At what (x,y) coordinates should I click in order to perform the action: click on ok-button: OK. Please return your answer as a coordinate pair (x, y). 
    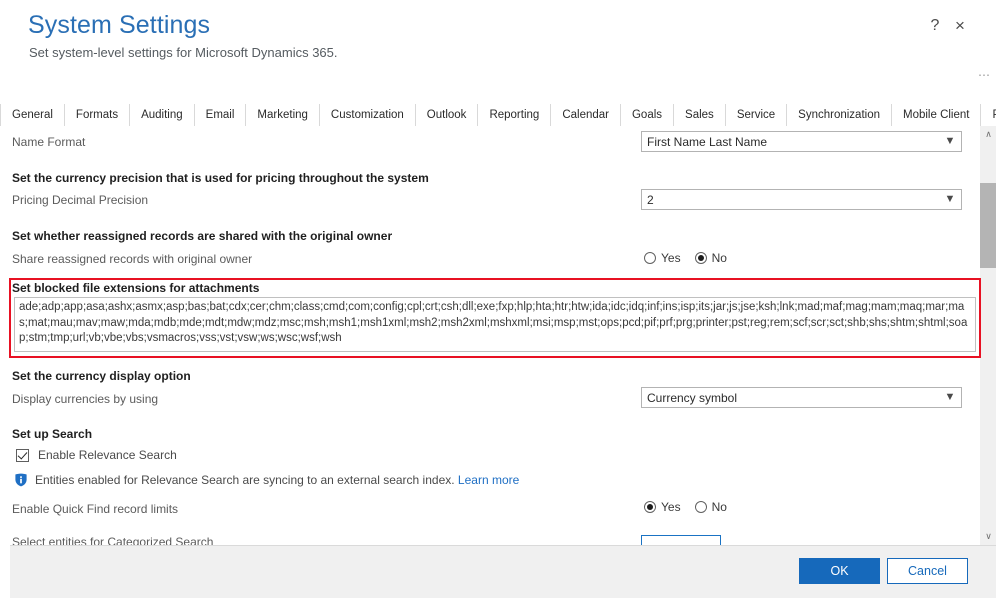
    Looking at the image, I should click on (839, 571).